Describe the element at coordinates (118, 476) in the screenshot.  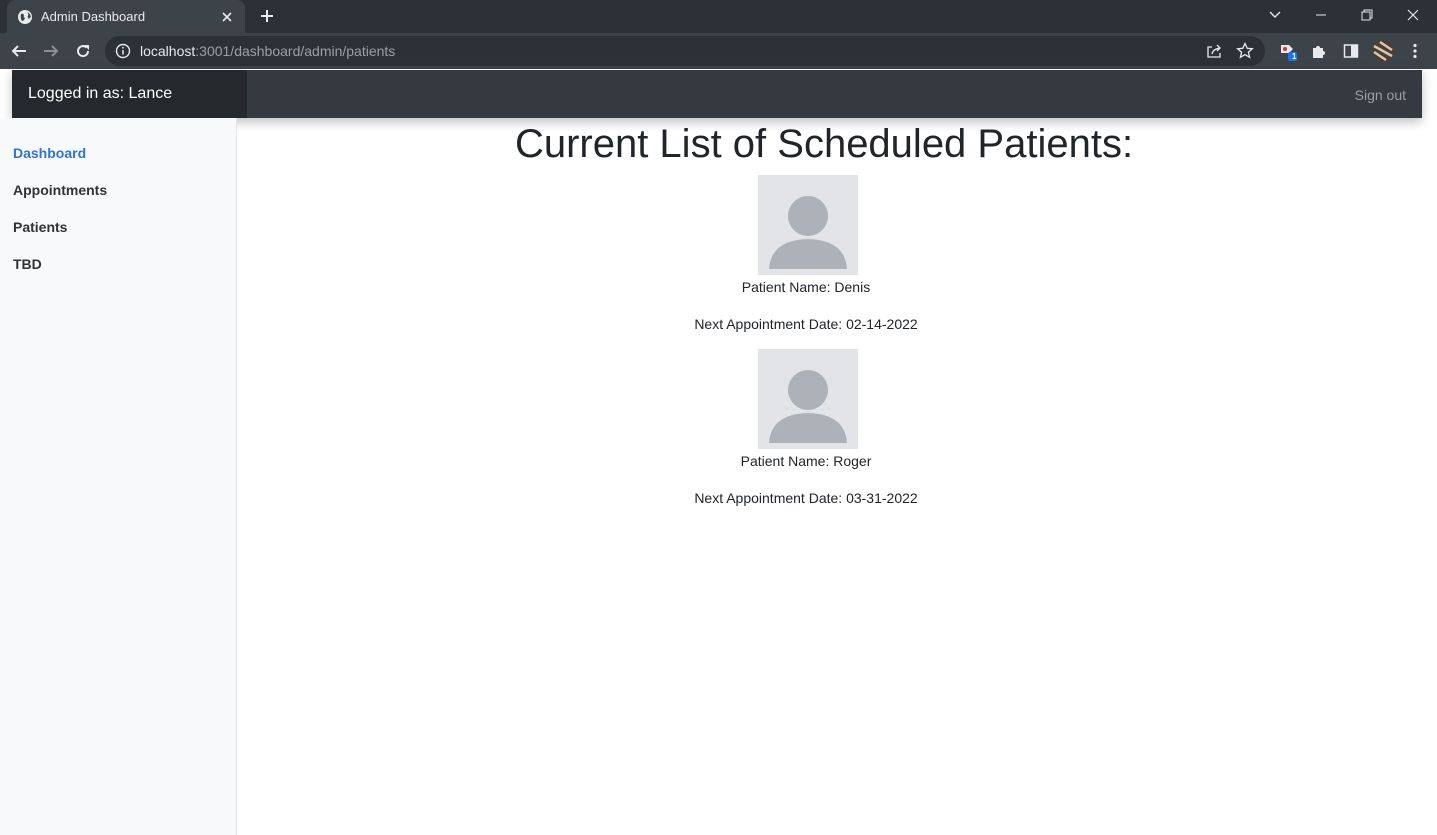
I see `sidebar-nav: Dashboard Appointments Patients TBD` at that location.